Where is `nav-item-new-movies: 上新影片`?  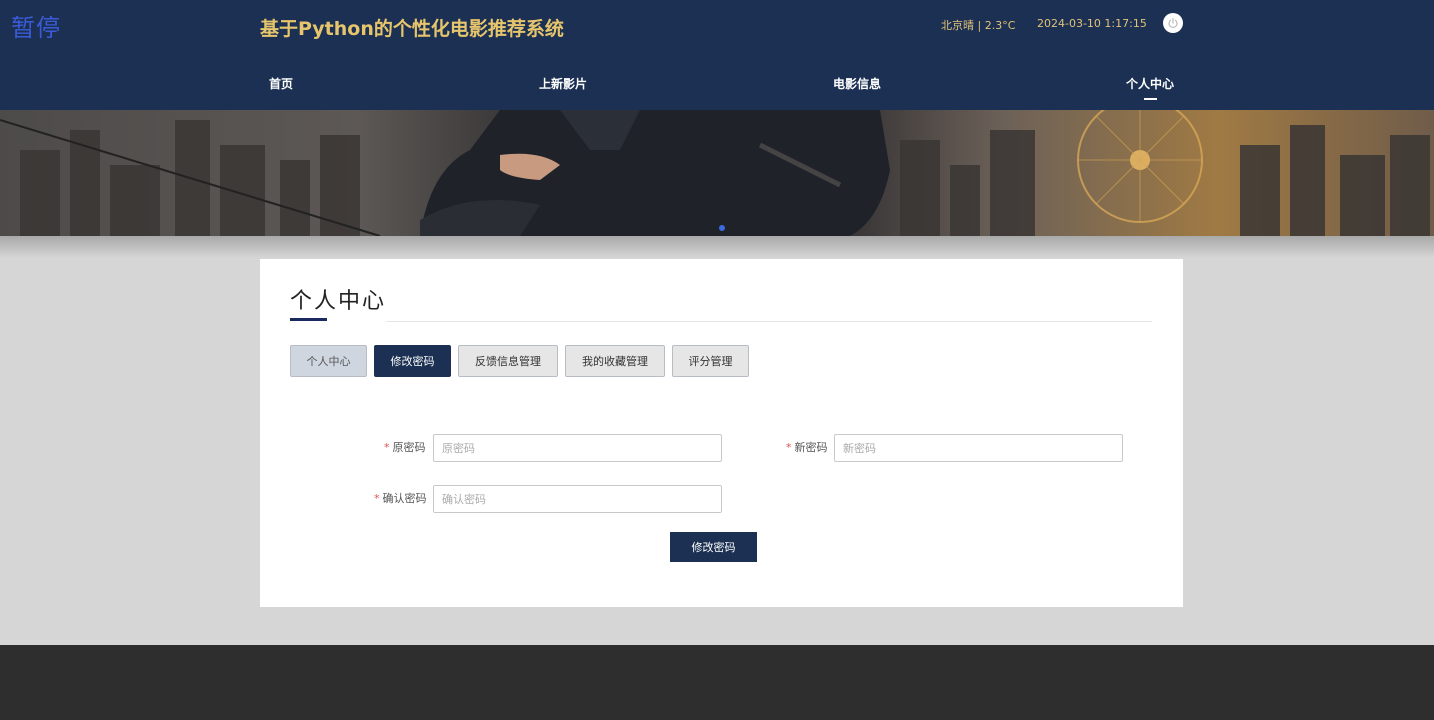 nav-item-new-movies: 上新影片 is located at coordinates (563, 83).